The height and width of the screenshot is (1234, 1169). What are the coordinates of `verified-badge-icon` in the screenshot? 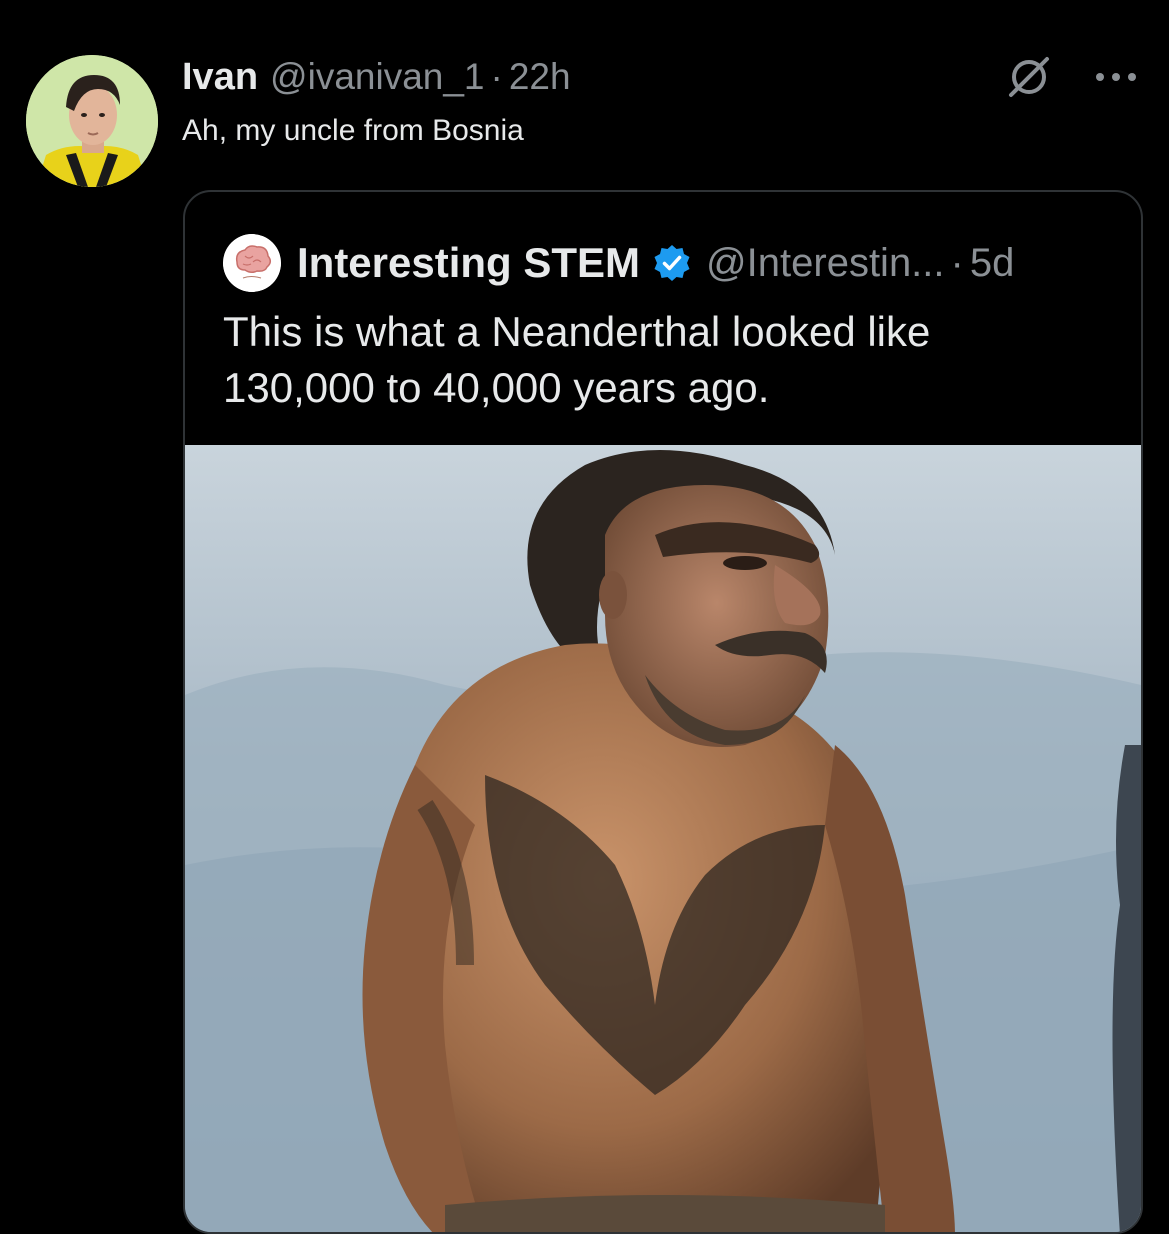 It's located at (672, 263).